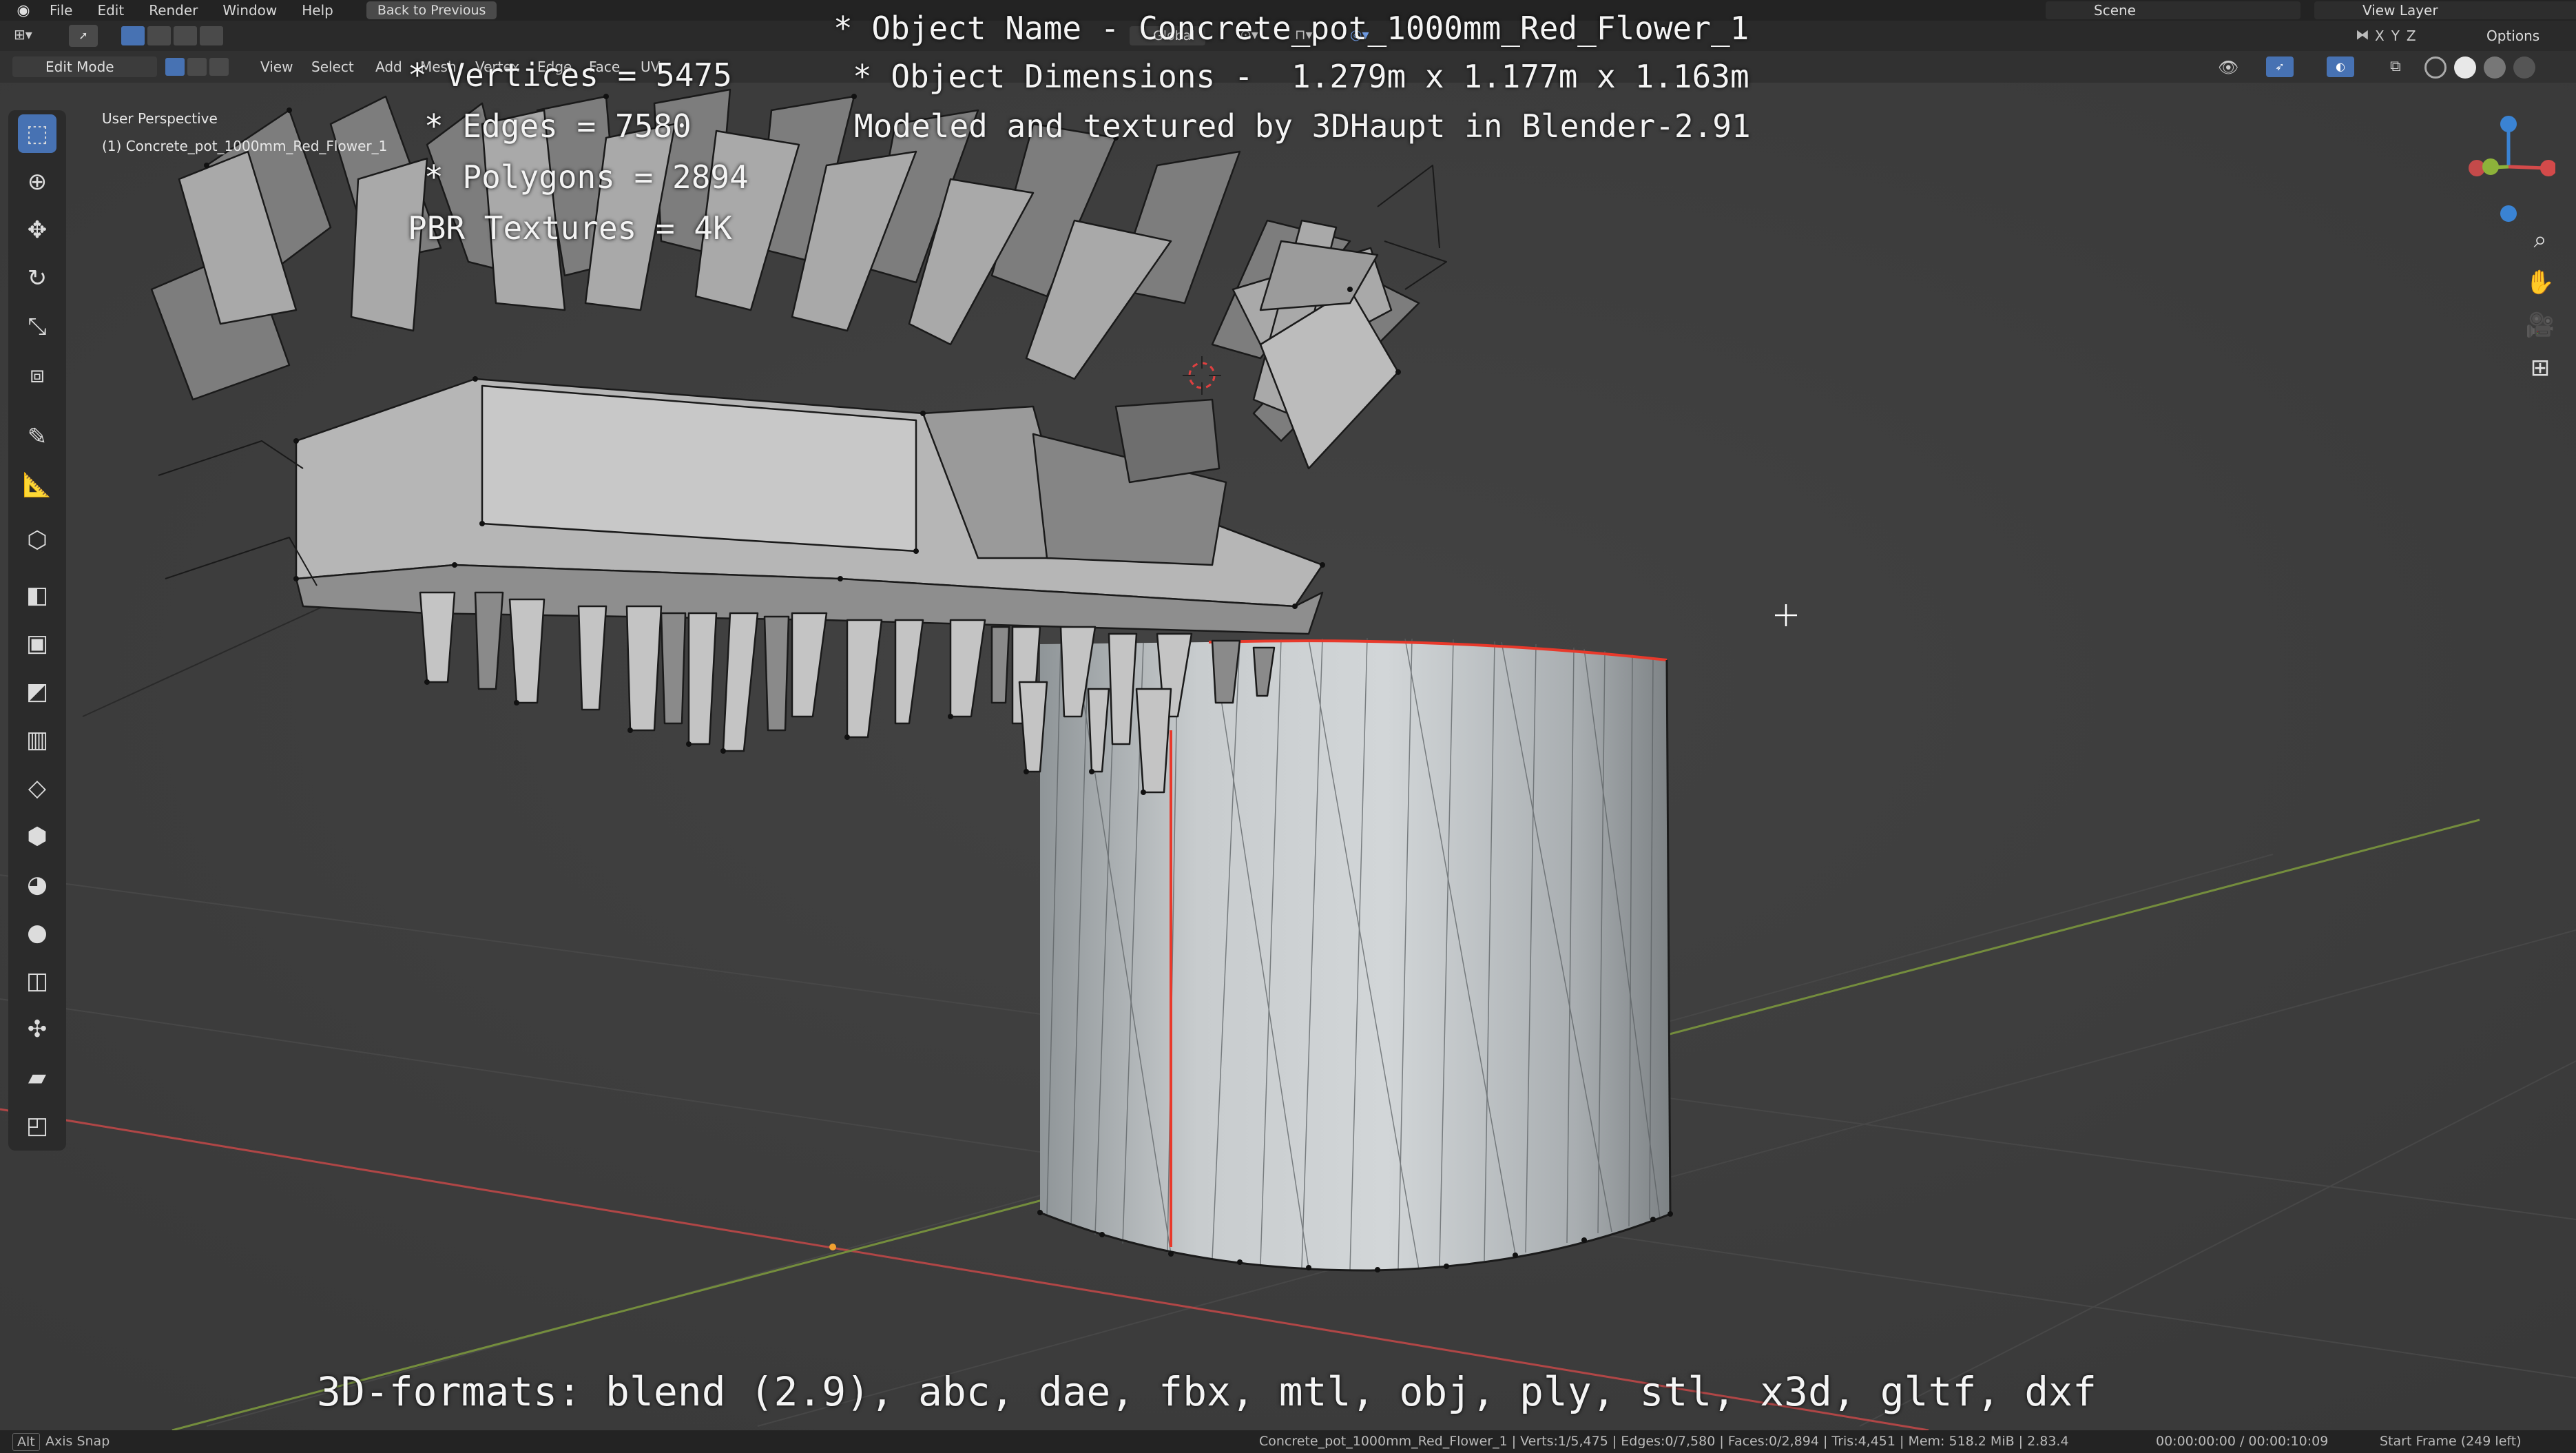  I want to click on rotate-icon: ↻, so click(37, 278).